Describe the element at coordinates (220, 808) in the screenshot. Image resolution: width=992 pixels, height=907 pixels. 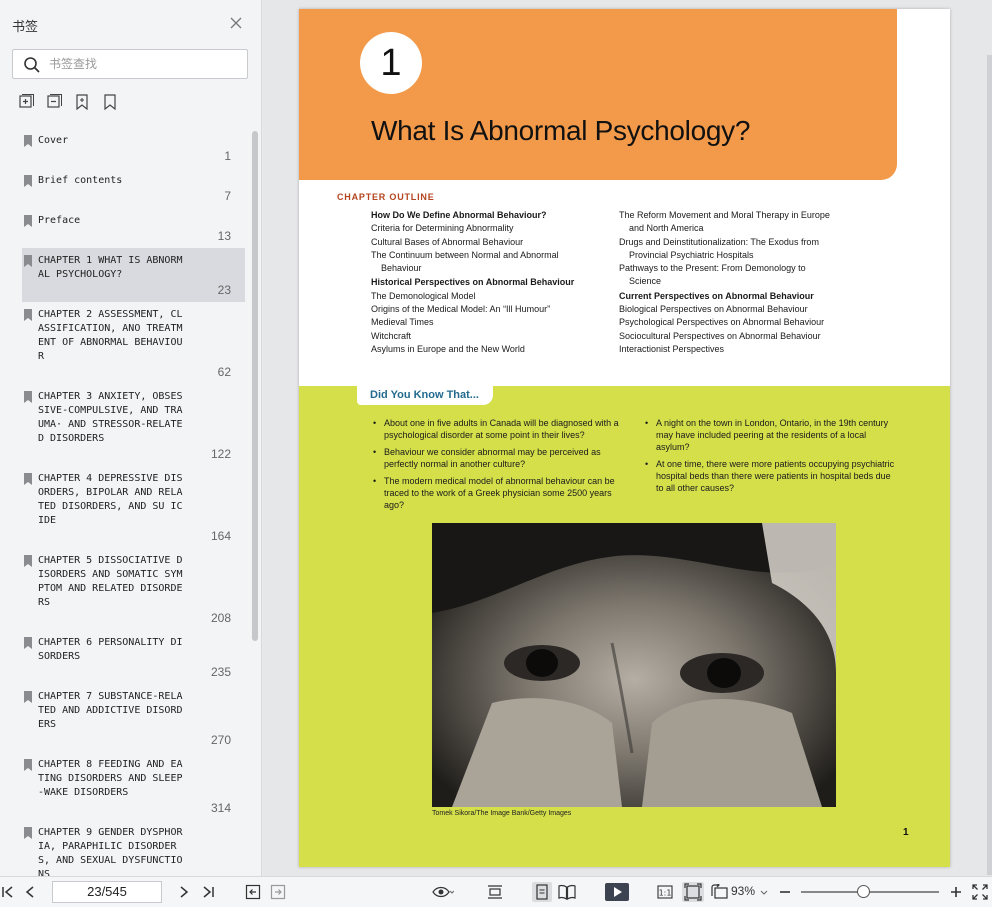
I see `bookmark-page: 314` at that location.